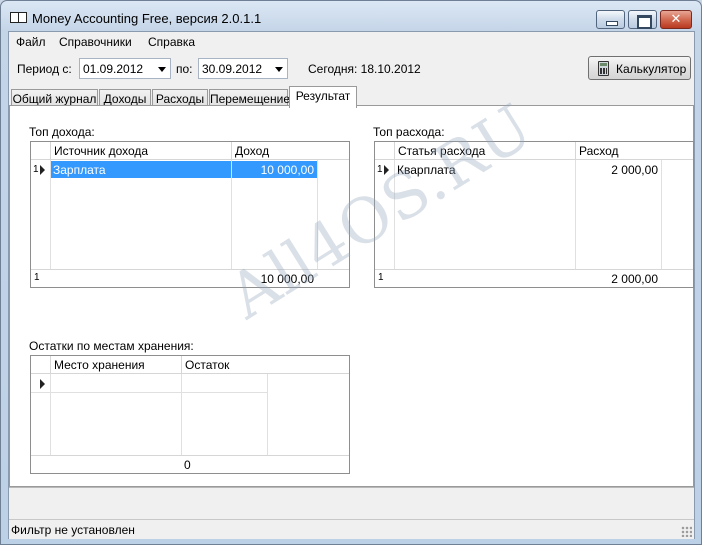 The height and width of the screenshot is (545, 702). Describe the element at coordinates (485, 169) in the screenshot. I see `expense-item-cell: Кварплата` at that location.